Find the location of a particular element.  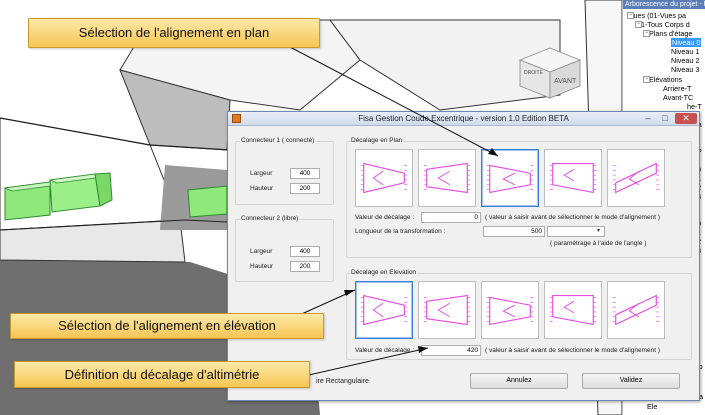

maximize-button: □ is located at coordinates (665, 118).